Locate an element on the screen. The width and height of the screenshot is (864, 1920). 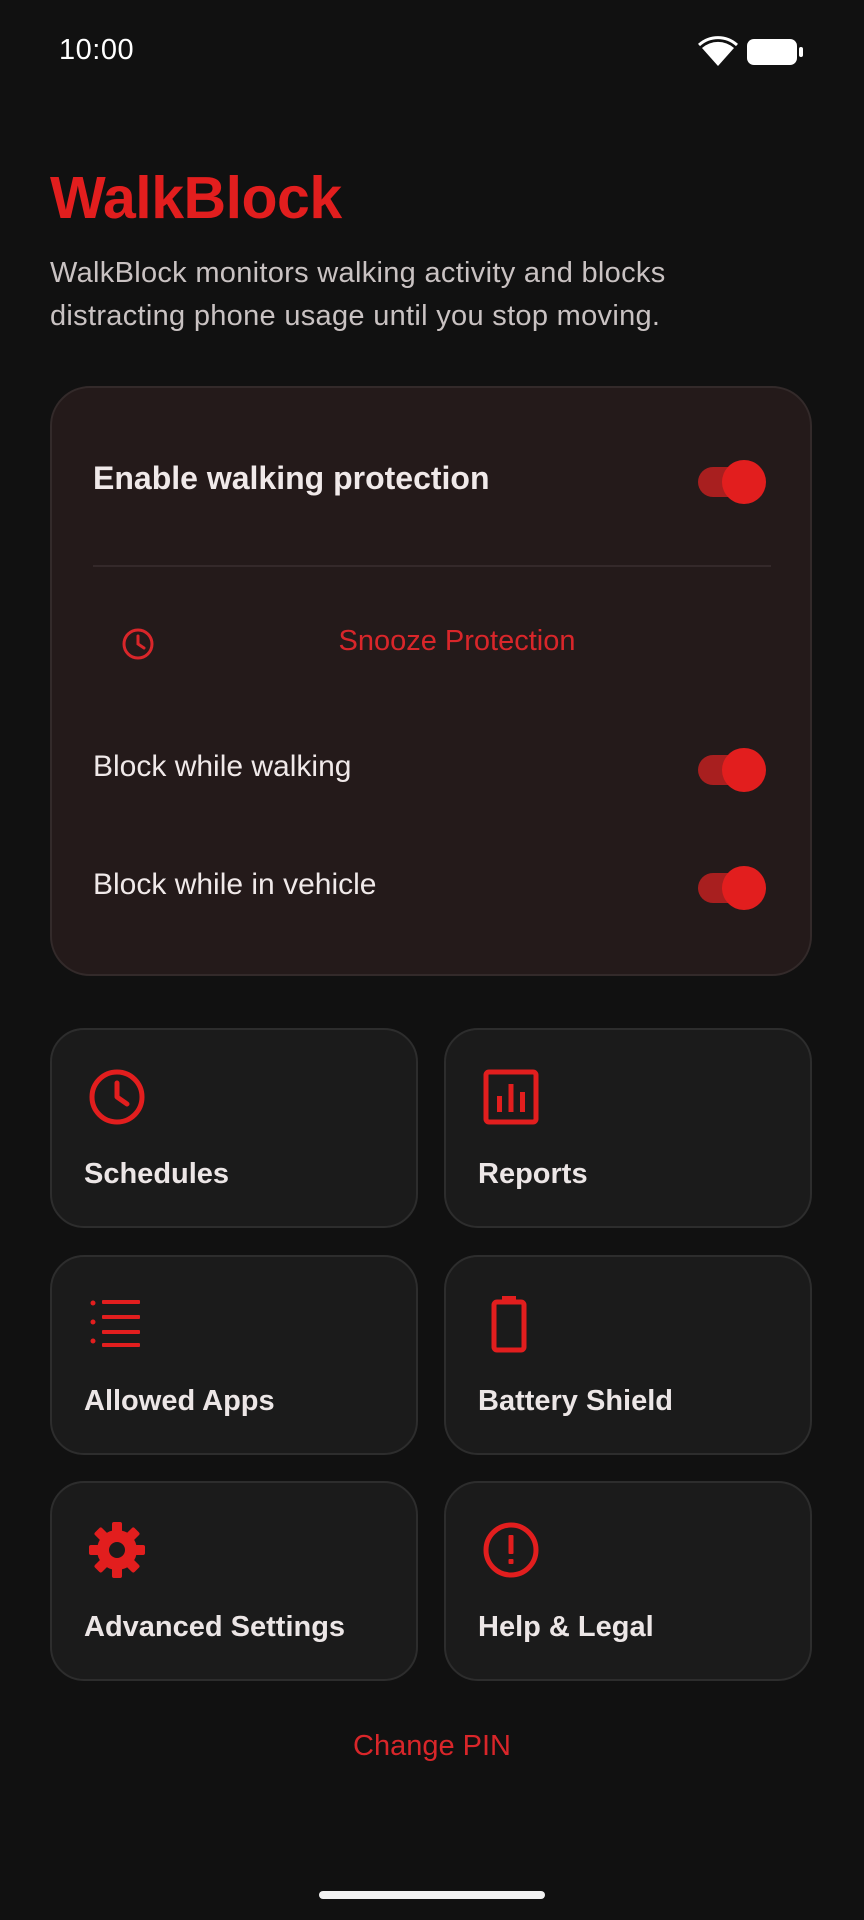
block-vehicle-label: Block while in vehicle is located at coordinates (235, 884).